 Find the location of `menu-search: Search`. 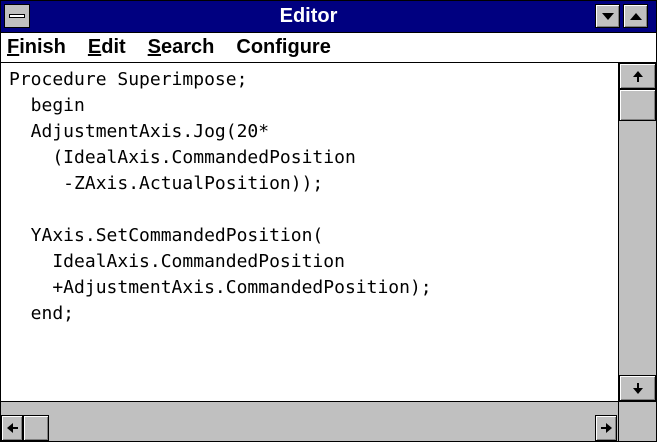

menu-search: Search is located at coordinates (181, 47).